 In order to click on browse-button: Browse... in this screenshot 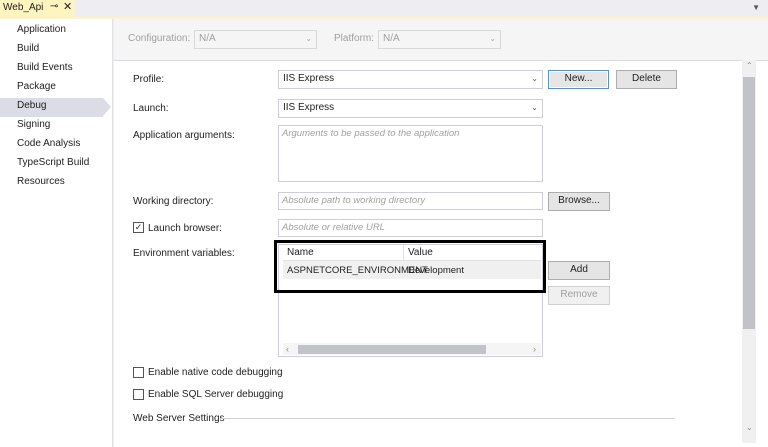, I will do `click(579, 201)`.